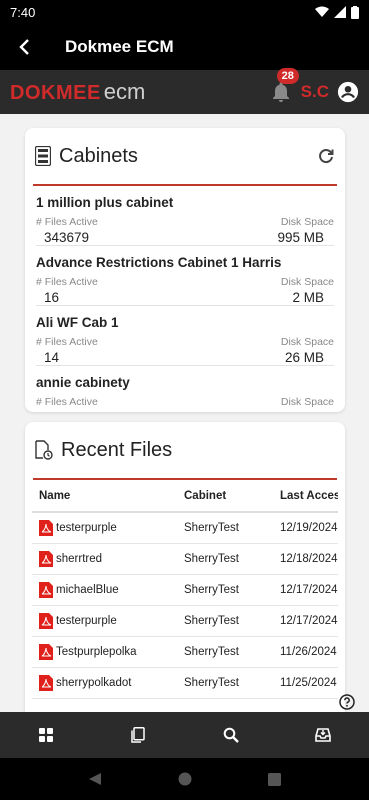 The width and height of the screenshot is (369, 800). Describe the element at coordinates (315, 92) in the screenshot. I see `user-initials: S.C` at that location.